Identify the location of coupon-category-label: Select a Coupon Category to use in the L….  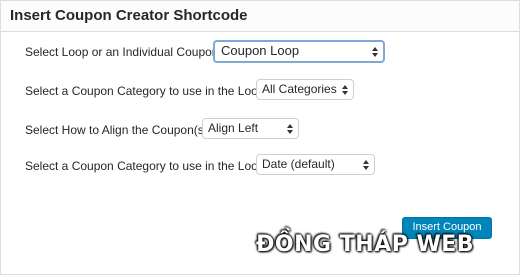
(145, 91).